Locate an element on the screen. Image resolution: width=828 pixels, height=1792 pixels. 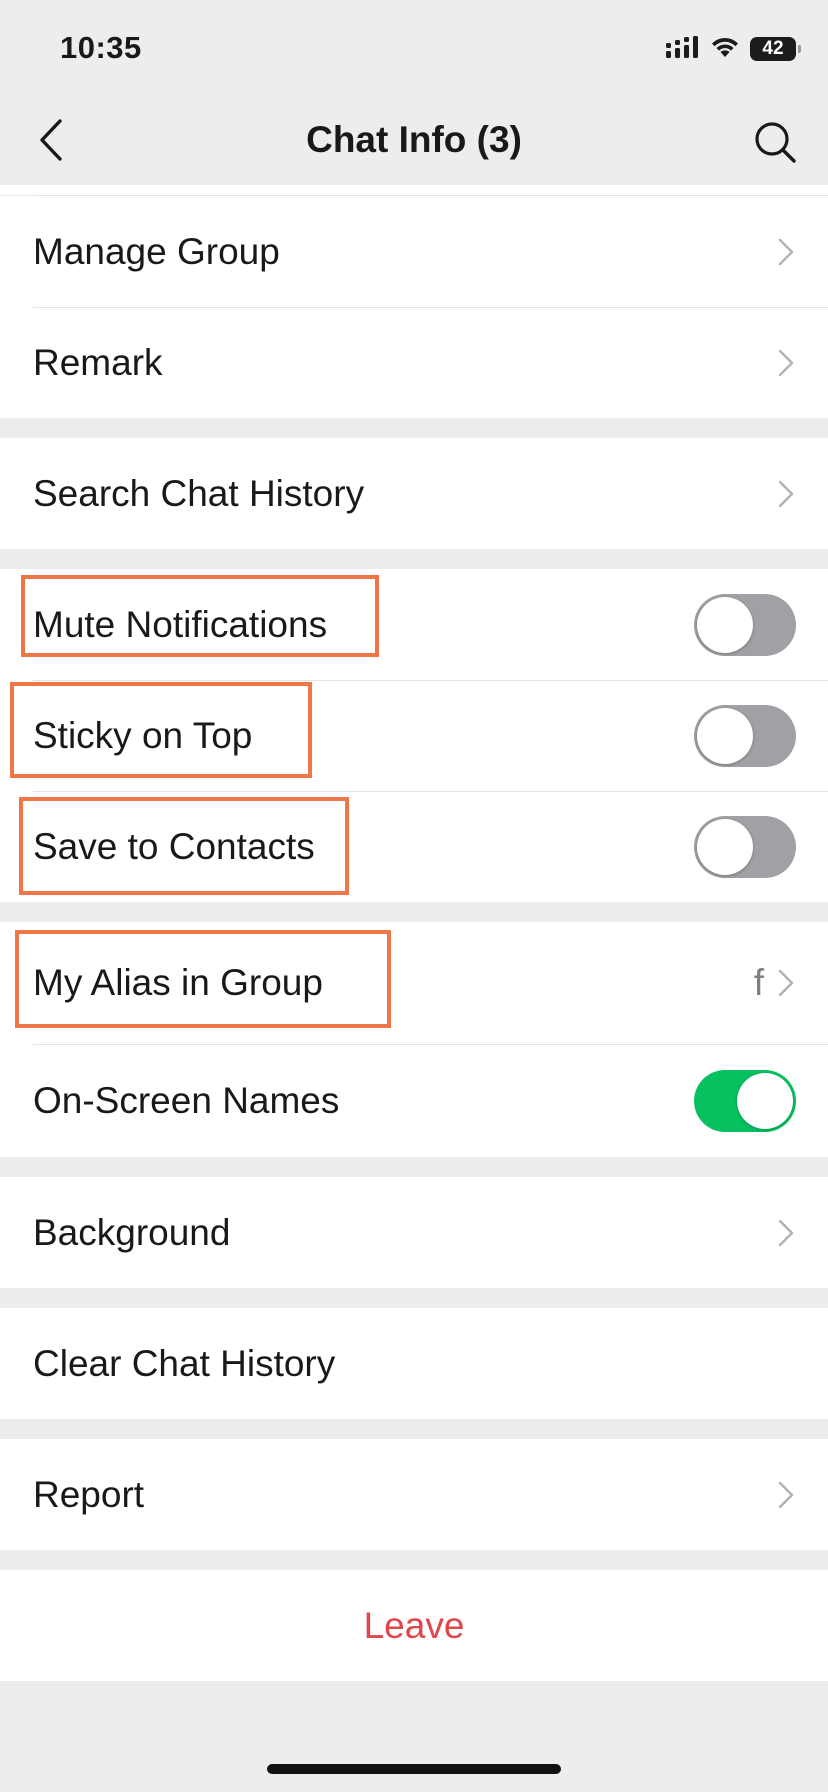
my-alias-row: My Alias in Group f is located at coordinates (414, 983).